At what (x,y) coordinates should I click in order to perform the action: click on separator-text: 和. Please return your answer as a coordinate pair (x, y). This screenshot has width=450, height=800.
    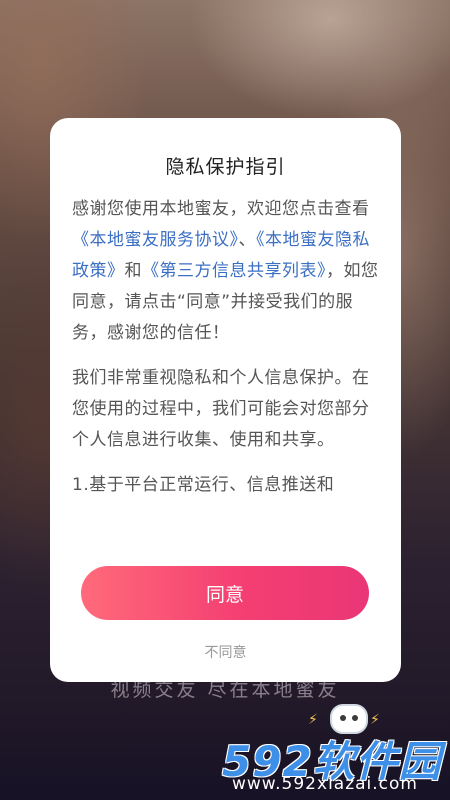
    Looking at the image, I should click on (133, 271).